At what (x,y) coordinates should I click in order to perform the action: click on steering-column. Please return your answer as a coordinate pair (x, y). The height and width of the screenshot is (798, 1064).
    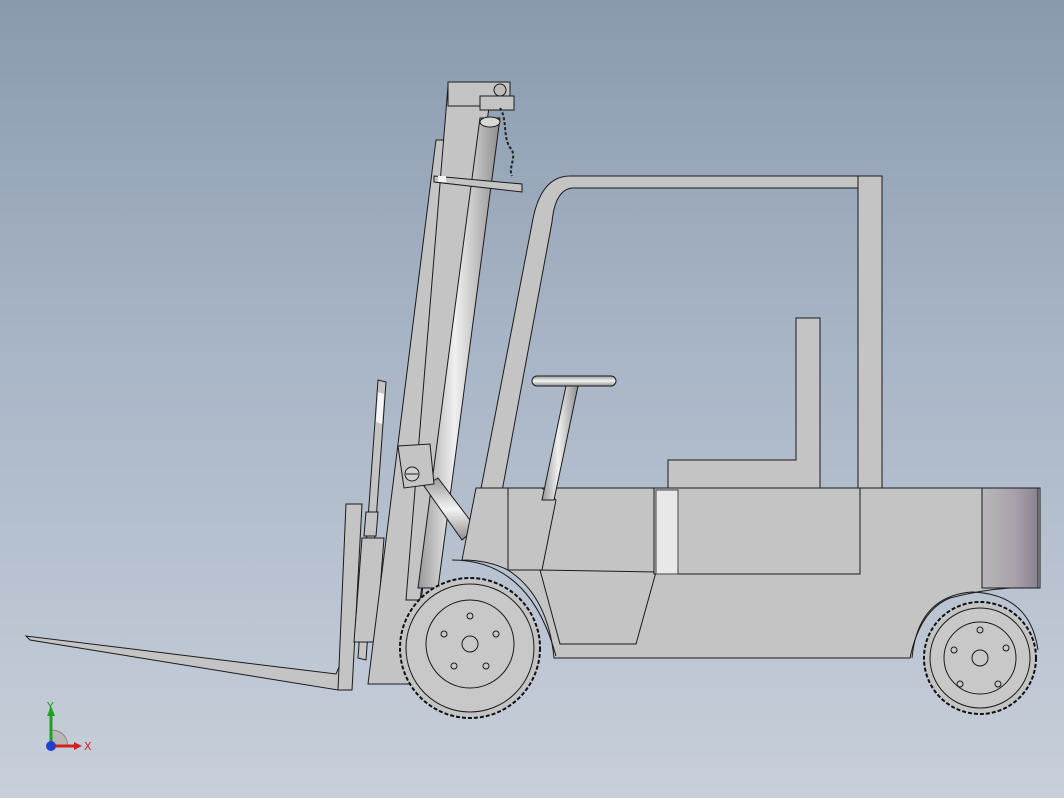
    Looking at the image, I should click on (560, 443).